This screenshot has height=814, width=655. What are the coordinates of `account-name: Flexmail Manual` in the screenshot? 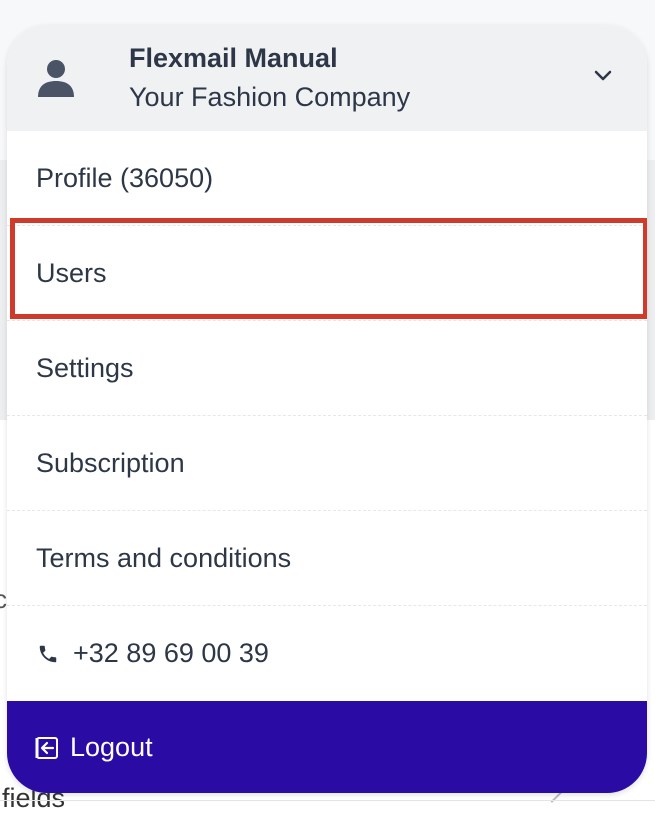 It's located at (233, 58).